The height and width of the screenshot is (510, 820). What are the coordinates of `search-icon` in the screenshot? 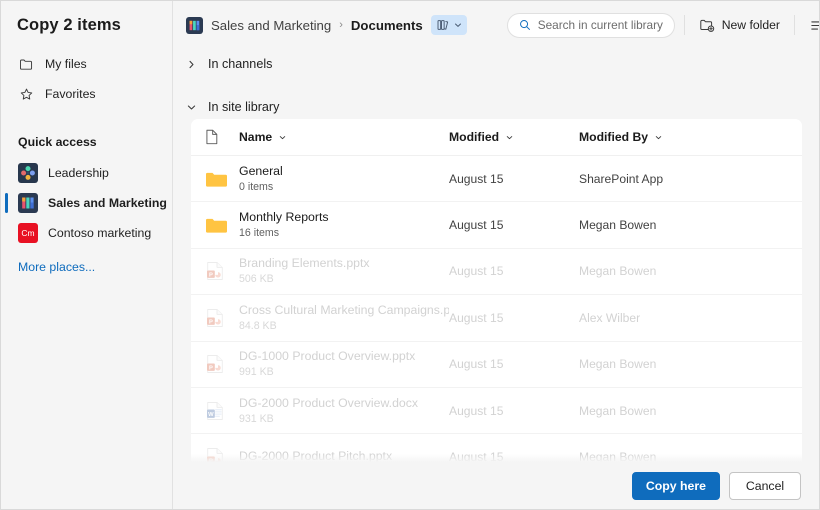 It's located at (525, 25).